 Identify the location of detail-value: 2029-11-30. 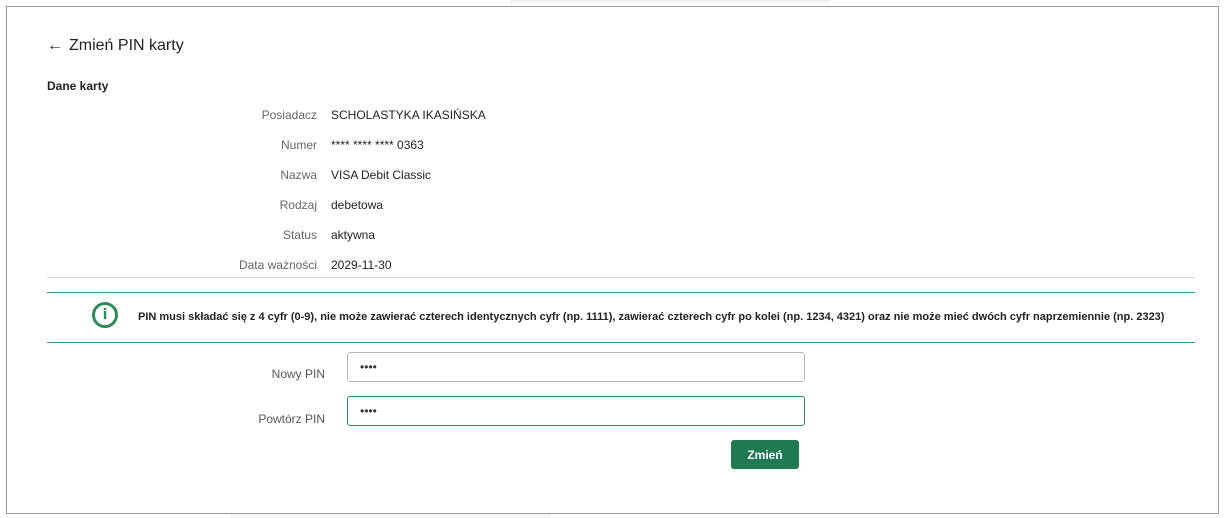
(361, 265).